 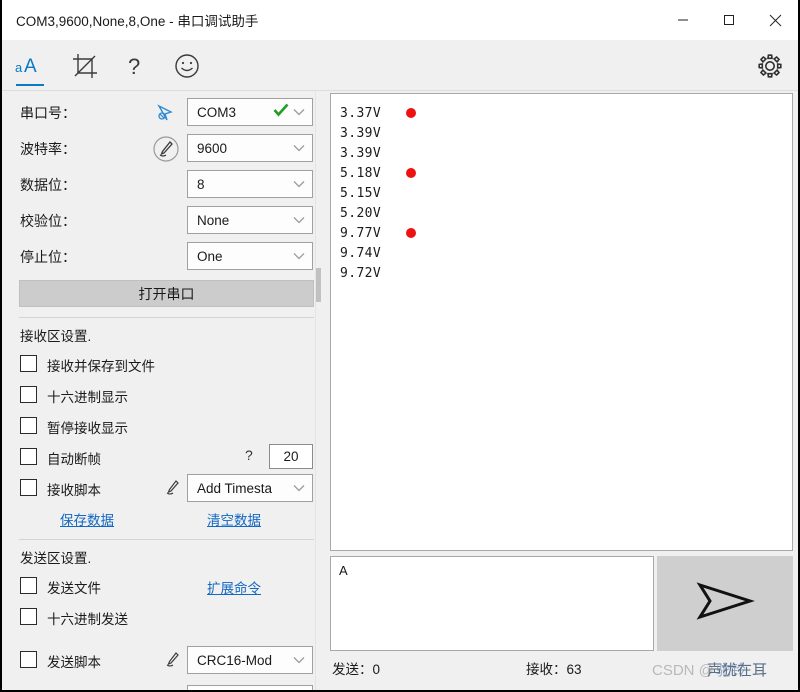 I want to click on config-row-parity: 校验位： None, so click(x=161, y=221).